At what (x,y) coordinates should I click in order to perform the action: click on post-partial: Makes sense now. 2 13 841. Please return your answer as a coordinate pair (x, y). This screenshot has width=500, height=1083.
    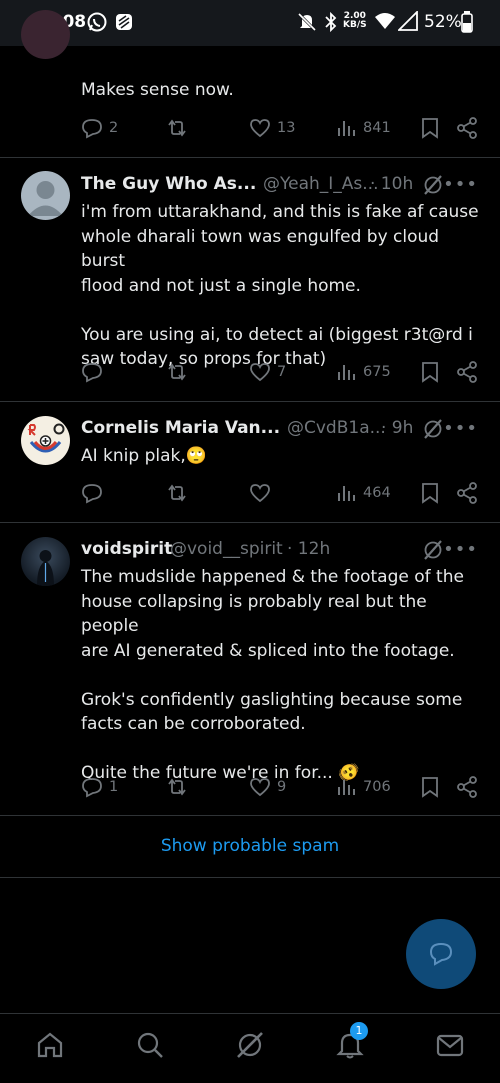
    Looking at the image, I should click on (250, 84).